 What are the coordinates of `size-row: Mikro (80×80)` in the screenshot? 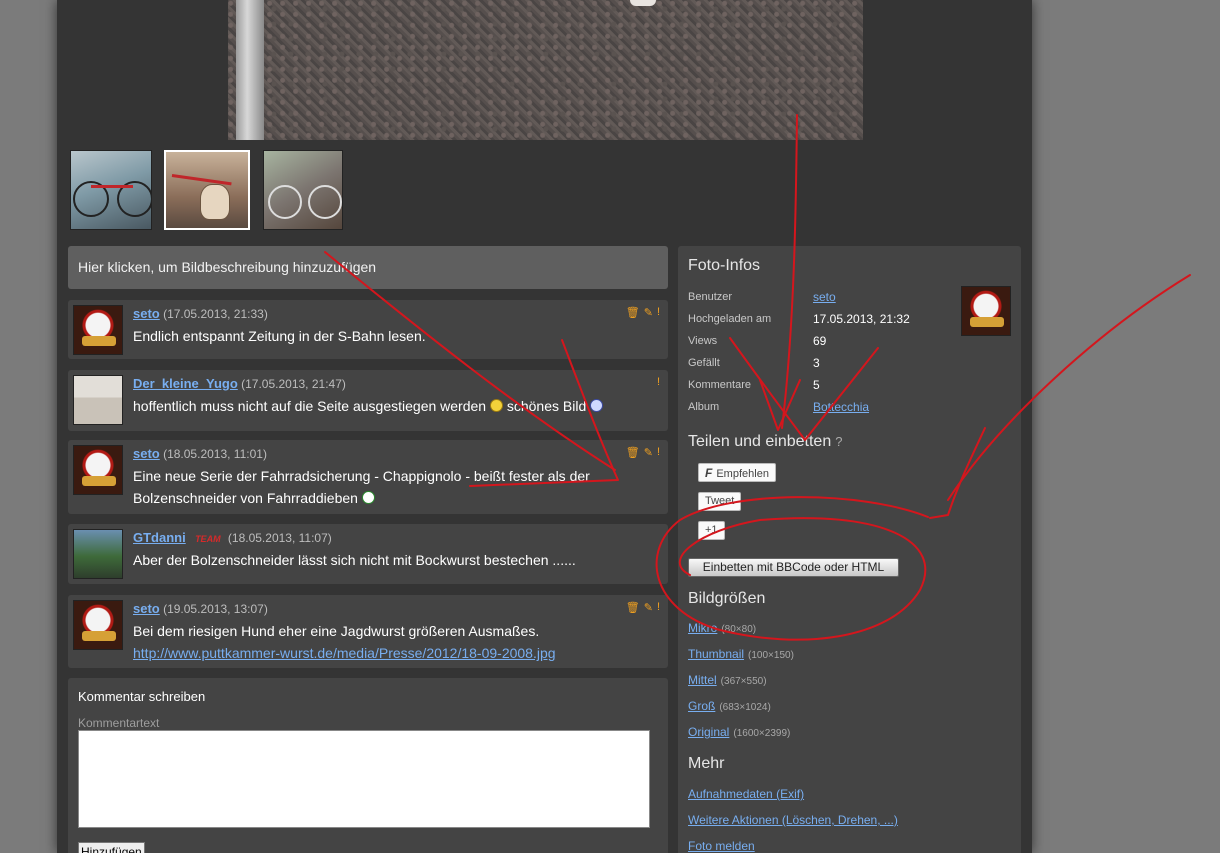 It's located at (722, 628).